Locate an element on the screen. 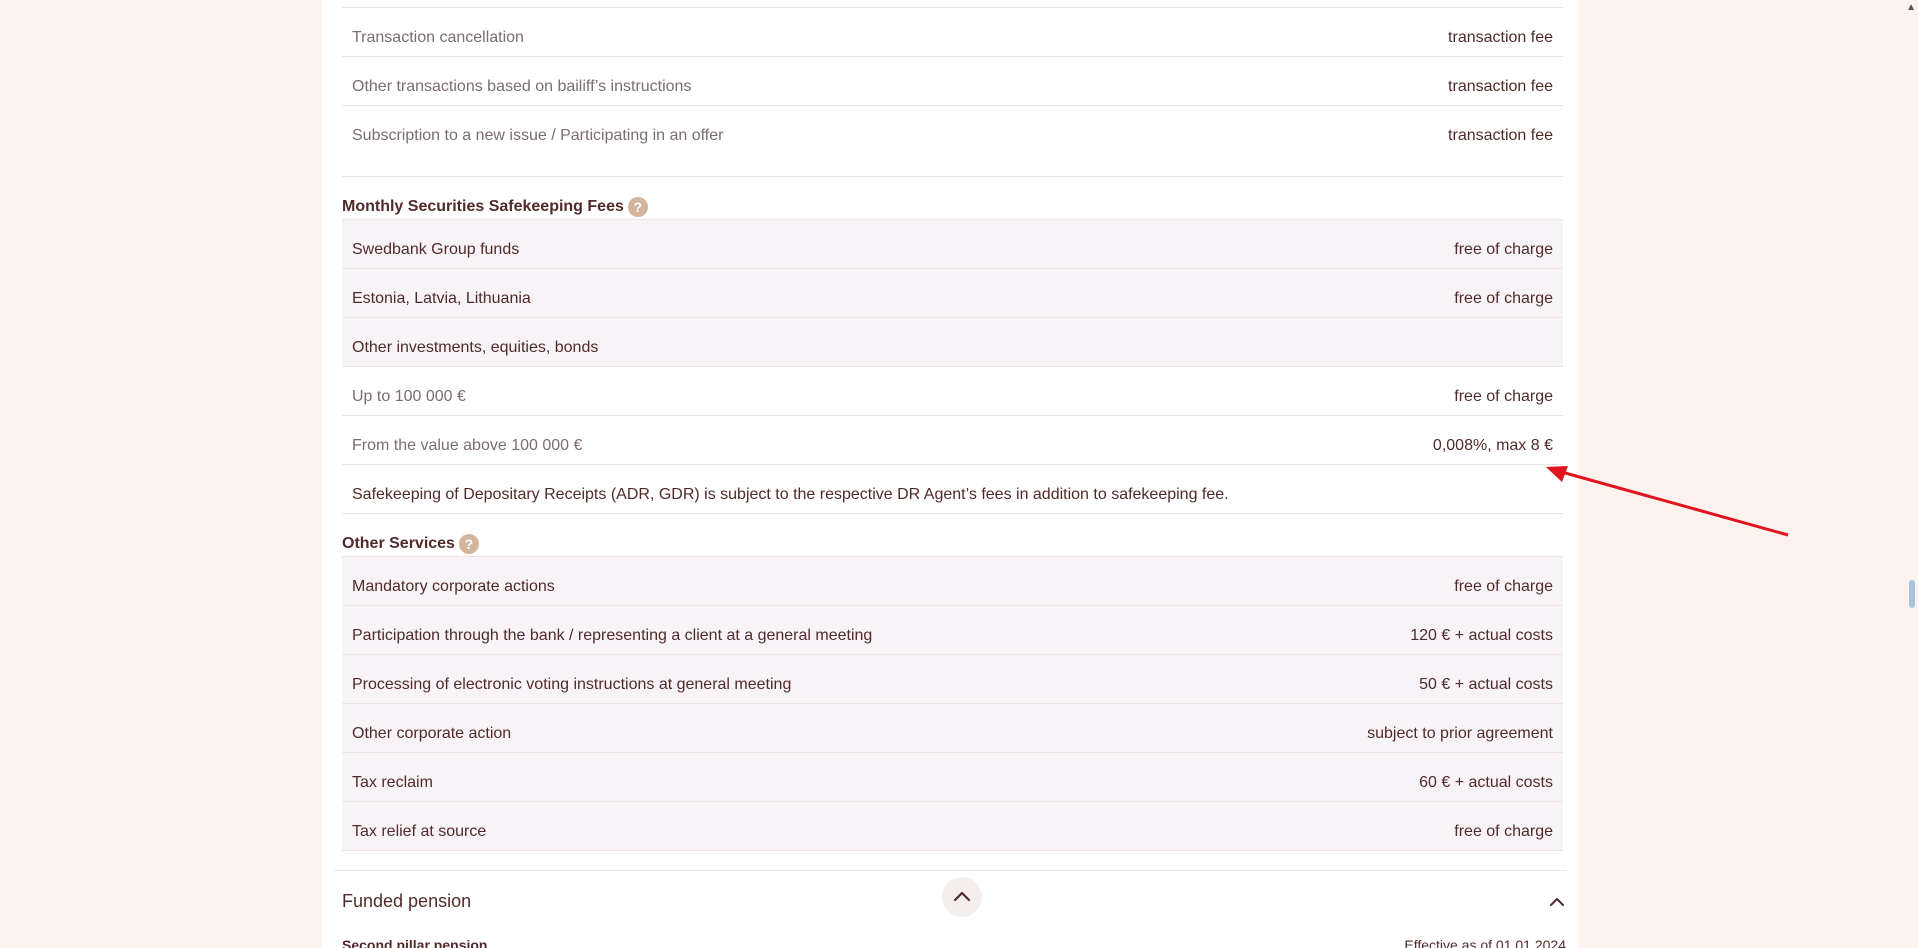 The height and width of the screenshot is (948, 1918). row-value: 120 € + actual costs is located at coordinates (1481, 635).